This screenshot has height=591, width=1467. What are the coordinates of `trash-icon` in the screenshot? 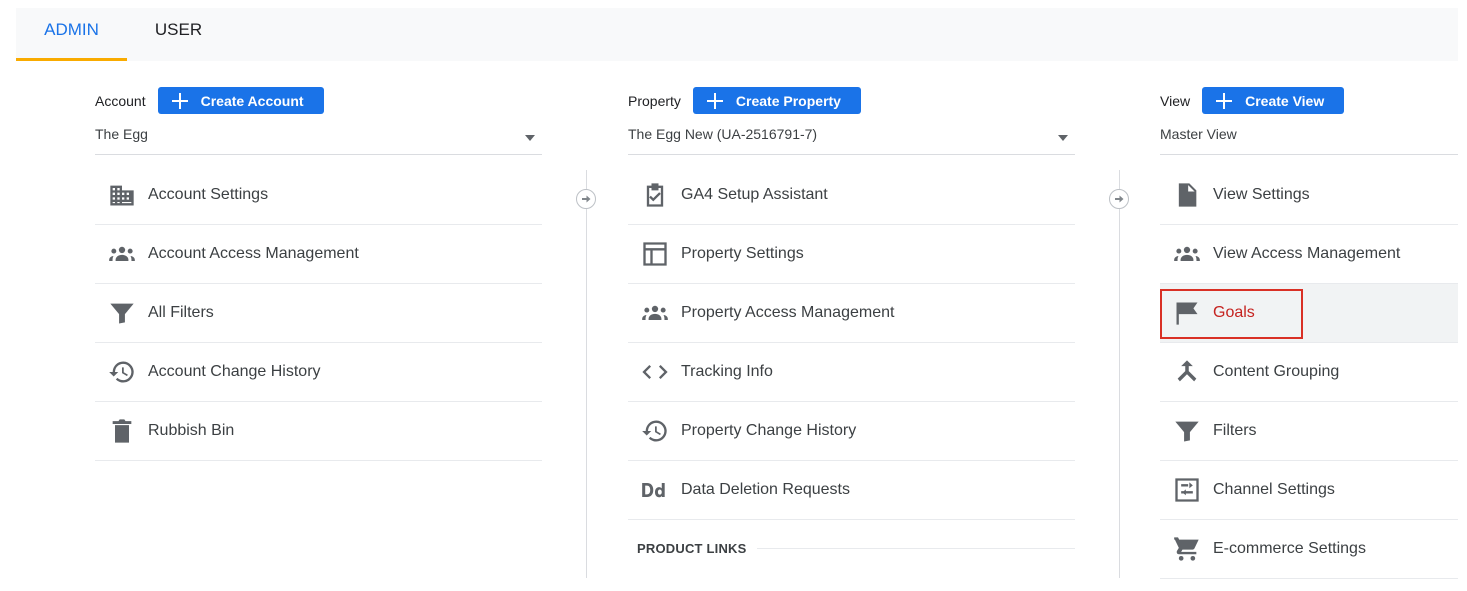 It's located at (121, 431).